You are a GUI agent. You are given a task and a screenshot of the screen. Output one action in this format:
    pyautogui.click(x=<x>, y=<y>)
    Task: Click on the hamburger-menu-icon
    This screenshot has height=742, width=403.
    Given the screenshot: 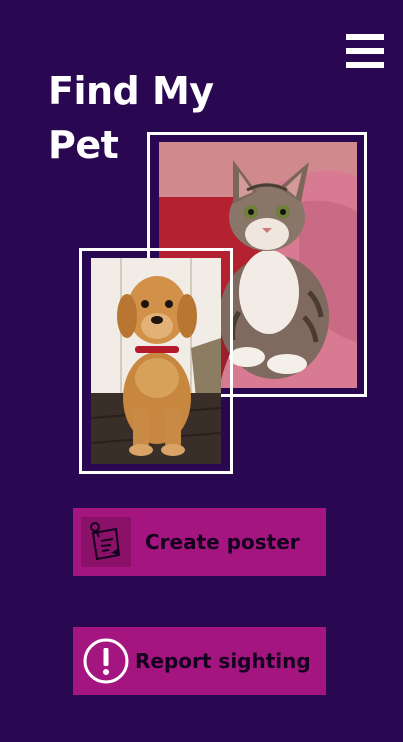 What is the action you would take?
    pyautogui.click(x=365, y=51)
    